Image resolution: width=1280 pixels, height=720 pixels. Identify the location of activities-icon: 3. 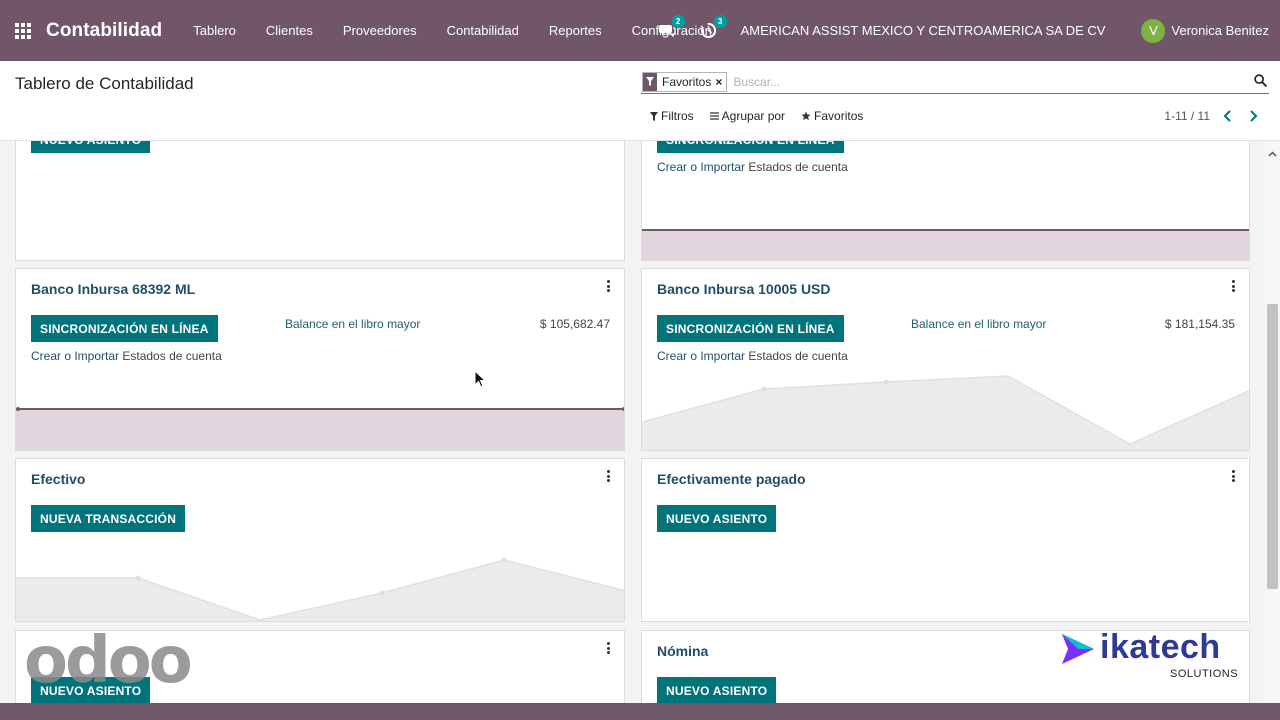
(713, 27).